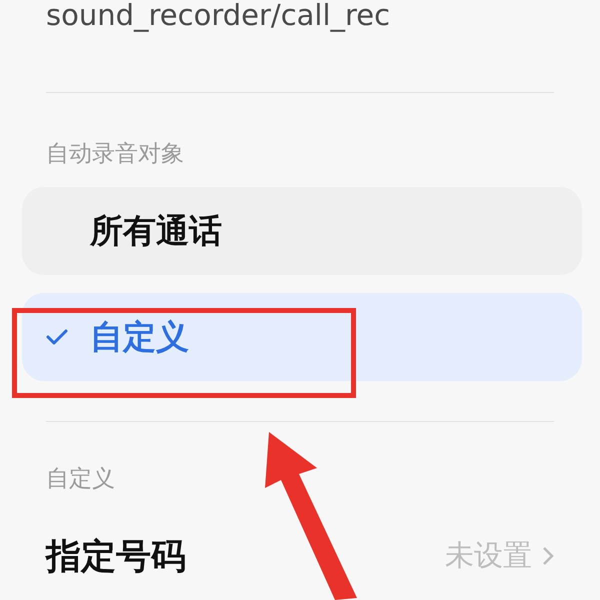 This screenshot has height=600, width=600. Describe the element at coordinates (302, 337) in the screenshot. I see `option-item: 自定义` at that location.